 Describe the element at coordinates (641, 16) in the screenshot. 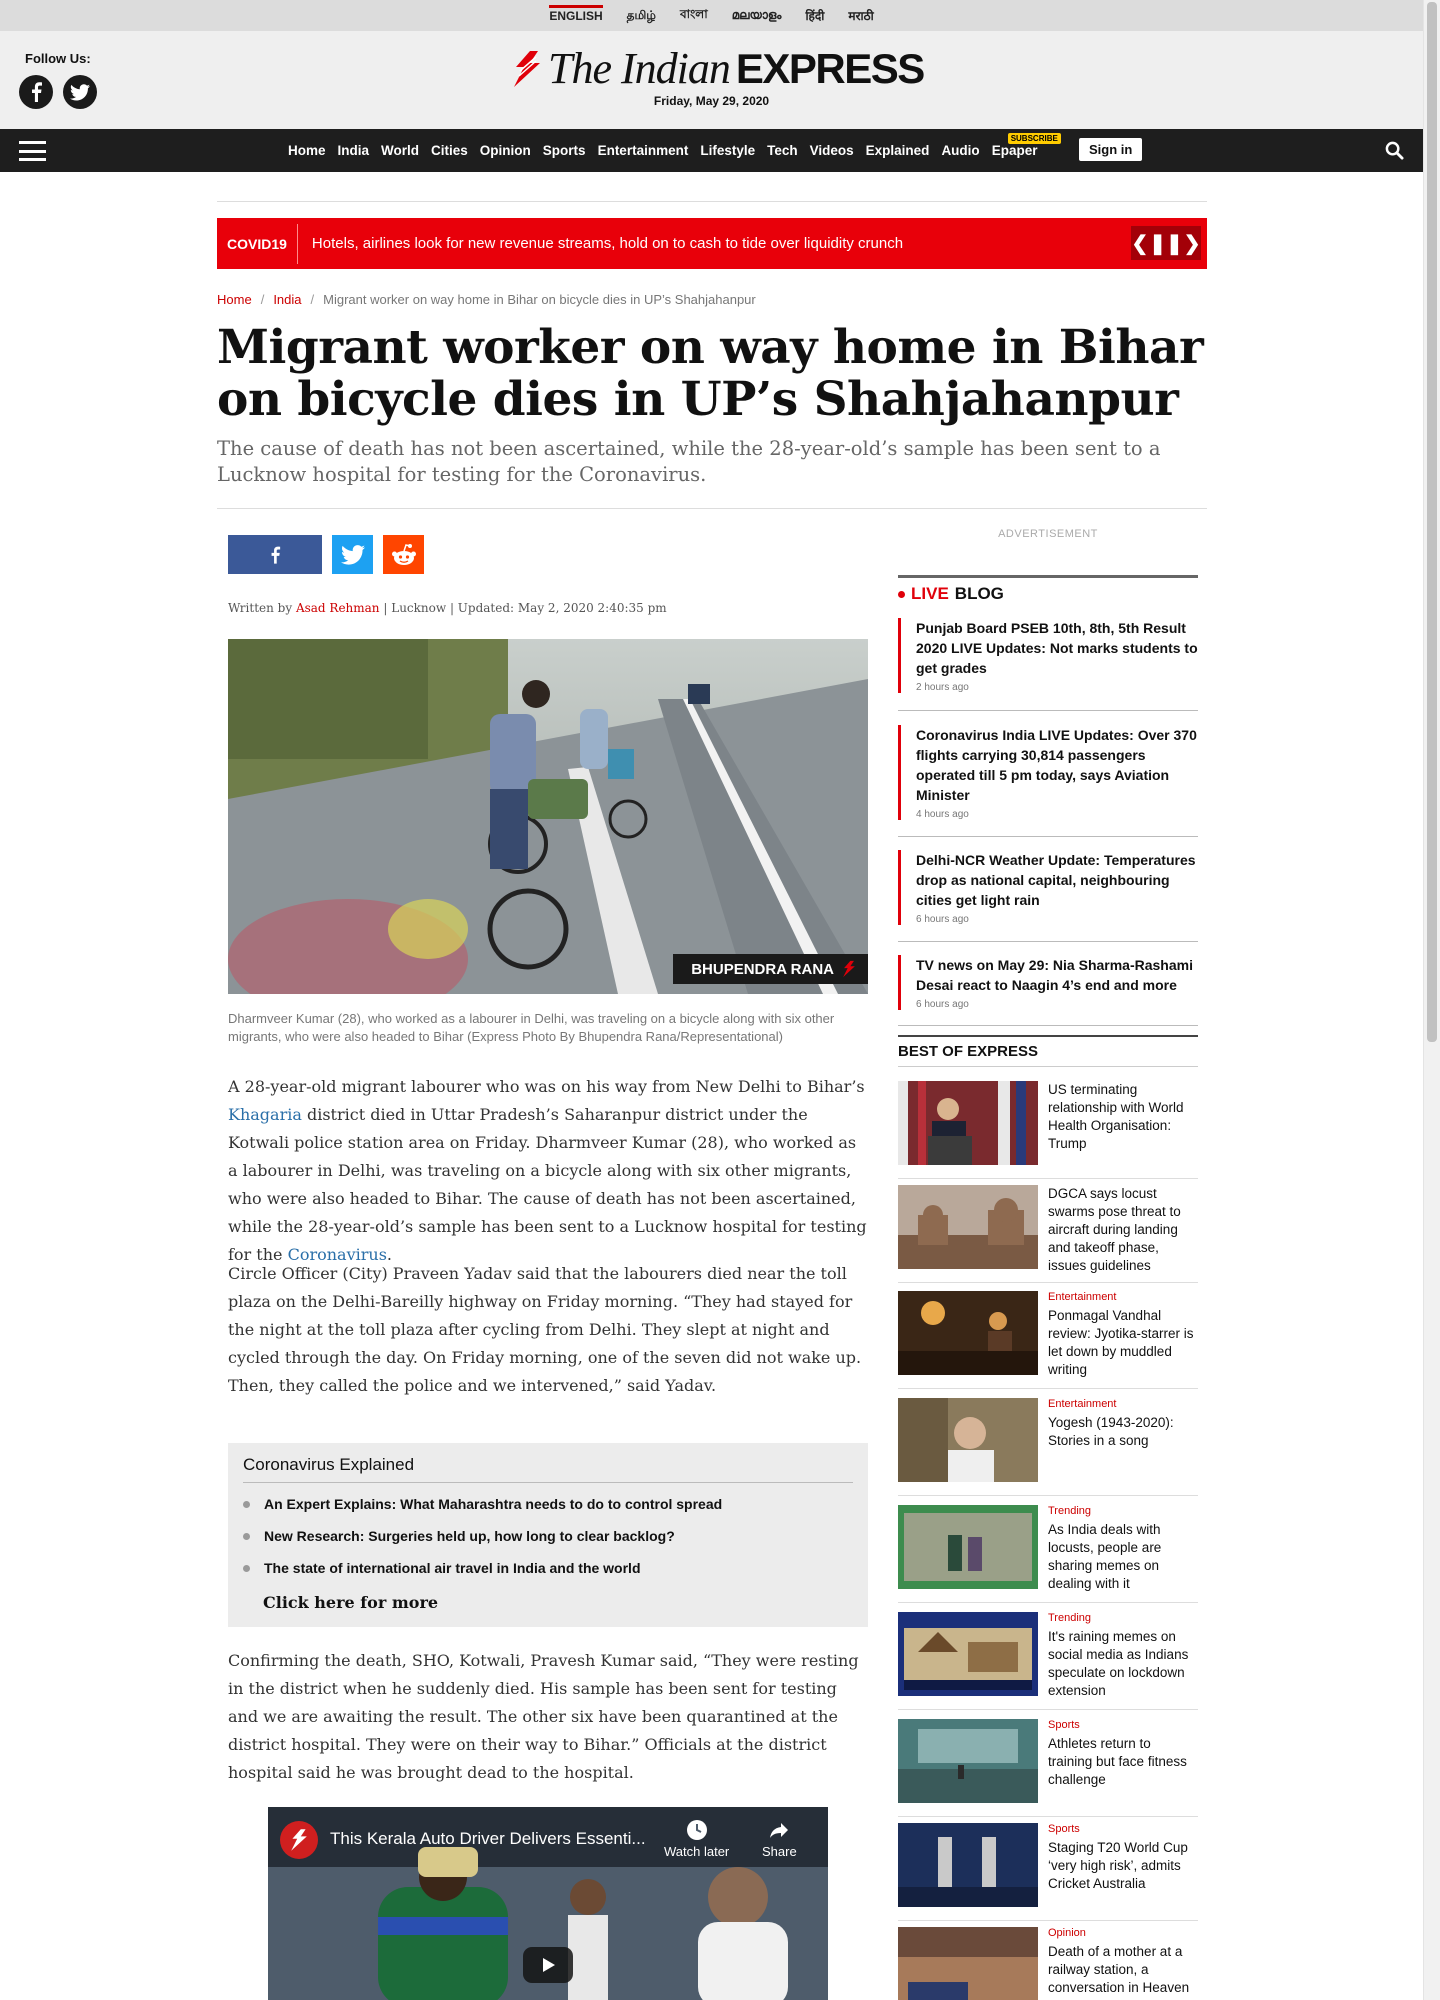

I see `lang-tamil: தமிழ்` at that location.